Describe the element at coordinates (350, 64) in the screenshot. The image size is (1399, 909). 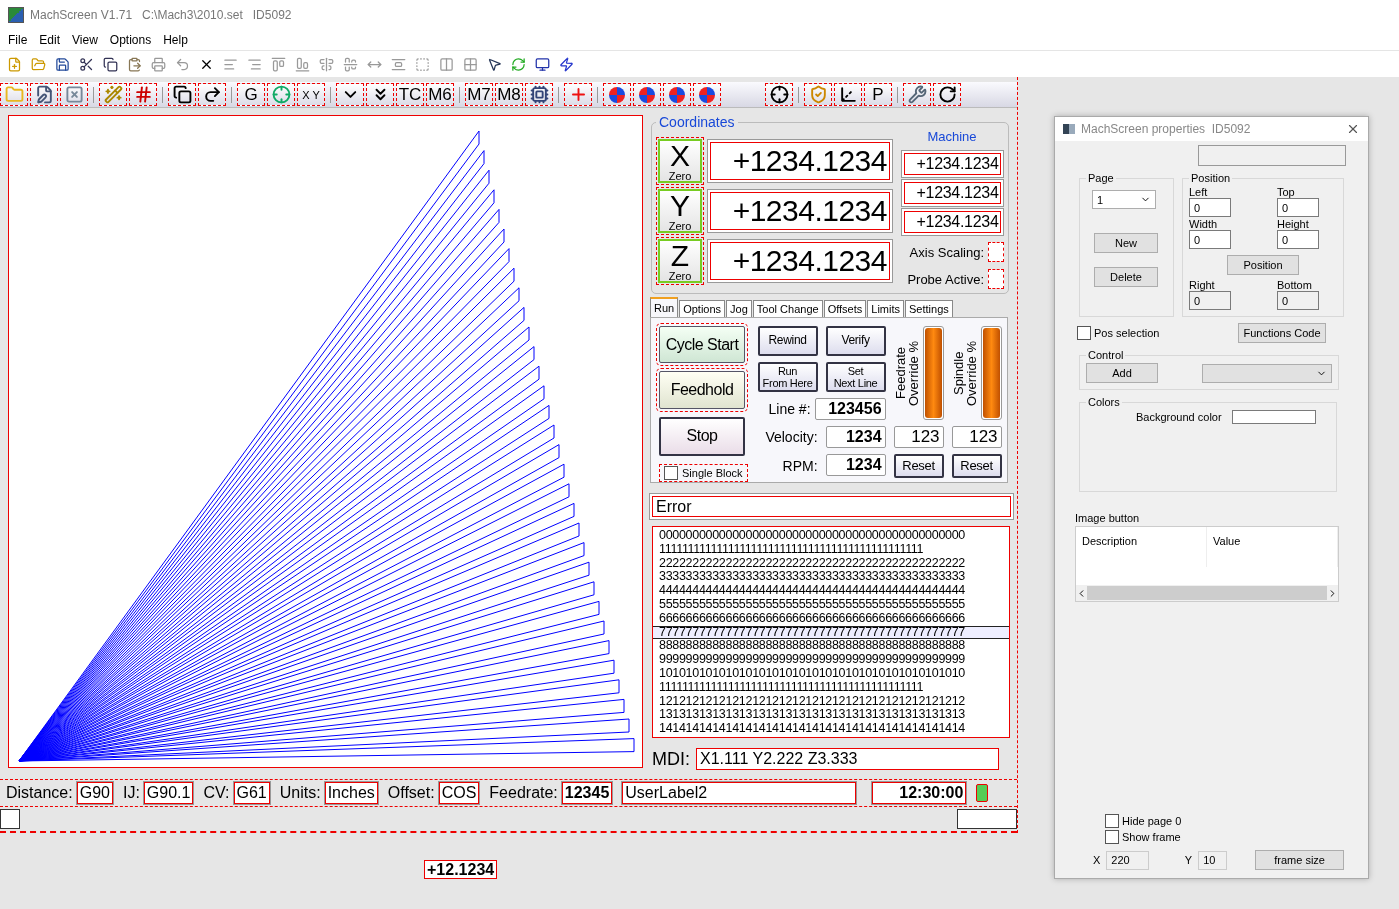
I see `center-horizontal-icon` at that location.